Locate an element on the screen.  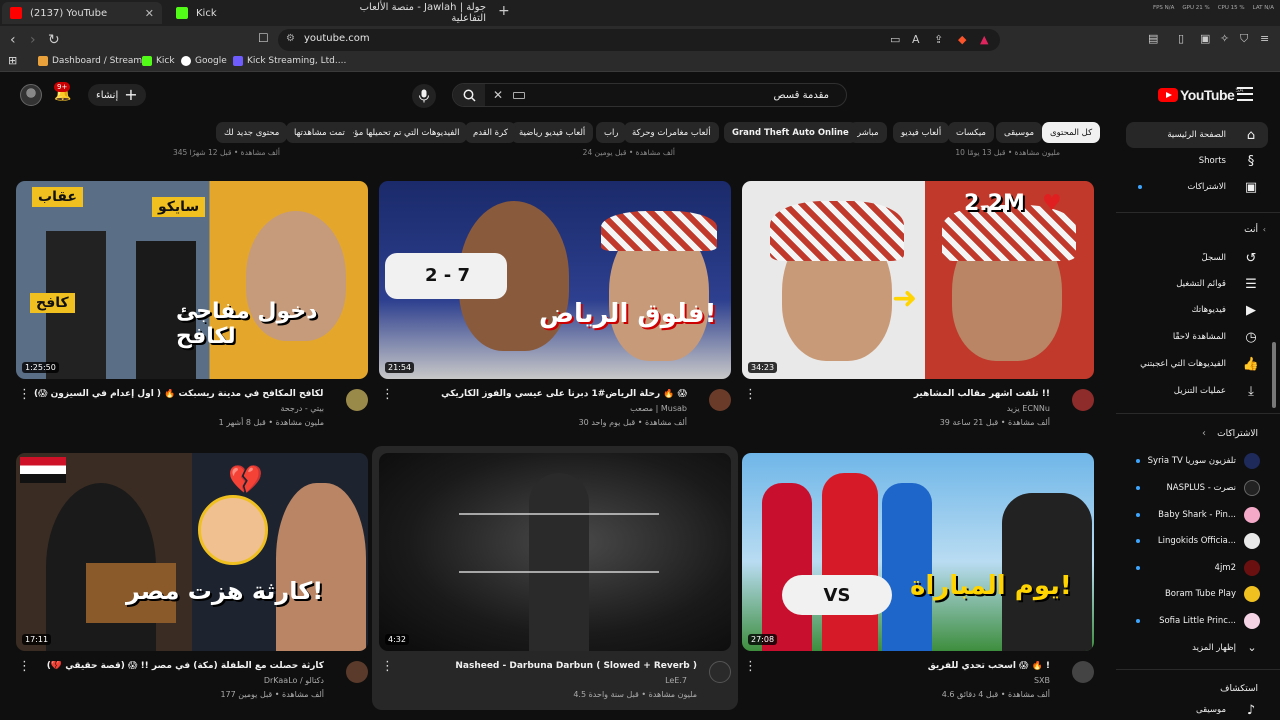
channel-name: DrKaaLo / دكتالو is located at coordinates (294, 680).